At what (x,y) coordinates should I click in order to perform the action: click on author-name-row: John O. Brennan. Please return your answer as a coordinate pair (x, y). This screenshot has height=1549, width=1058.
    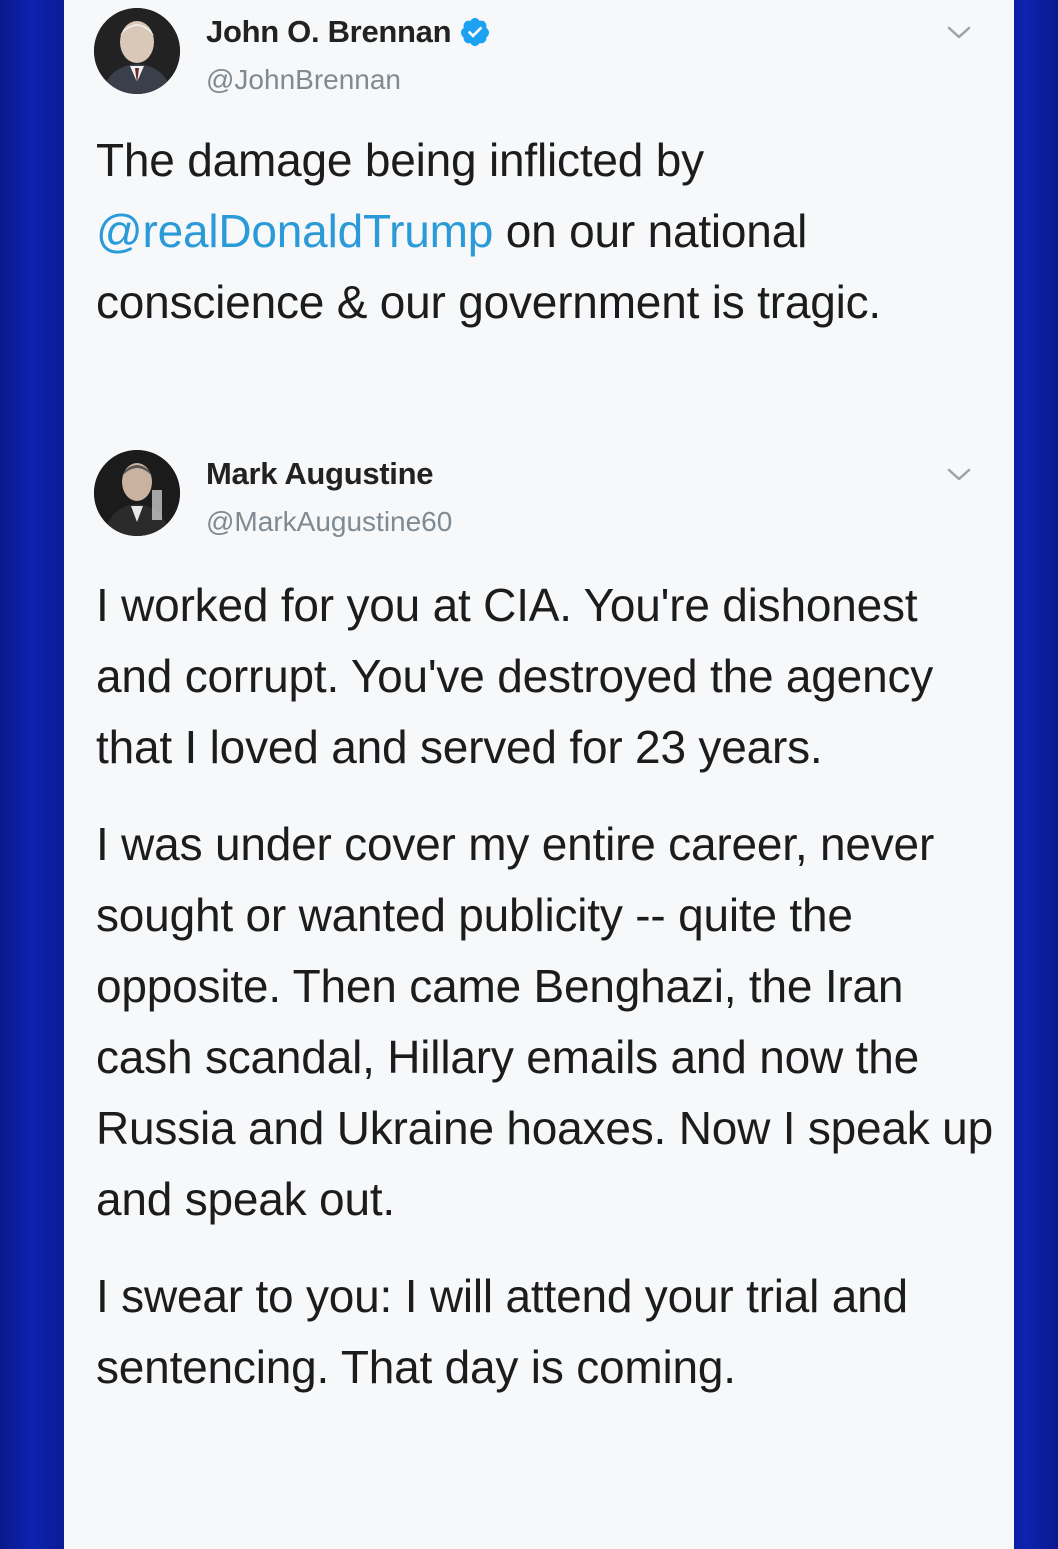
    Looking at the image, I should click on (348, 32).